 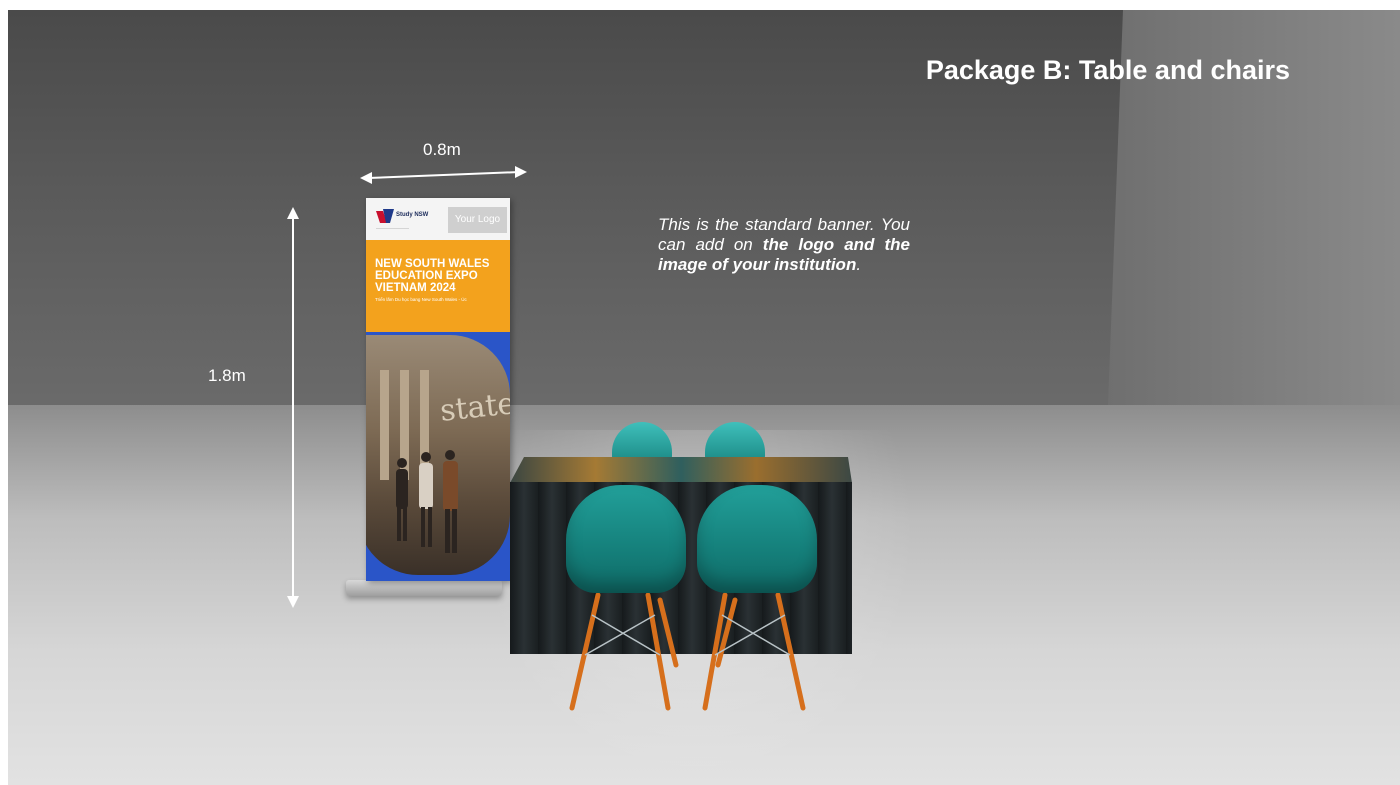 What do you see at coordinates (757, 539) in the screenshot?
I see `near-chair-right` at bounding box center [757, 539].